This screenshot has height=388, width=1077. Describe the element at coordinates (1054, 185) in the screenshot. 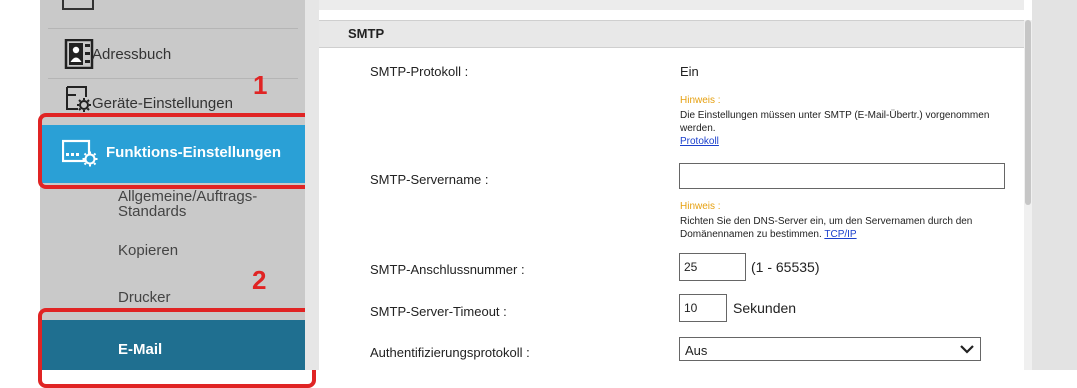

I see `right-margin` at that location.